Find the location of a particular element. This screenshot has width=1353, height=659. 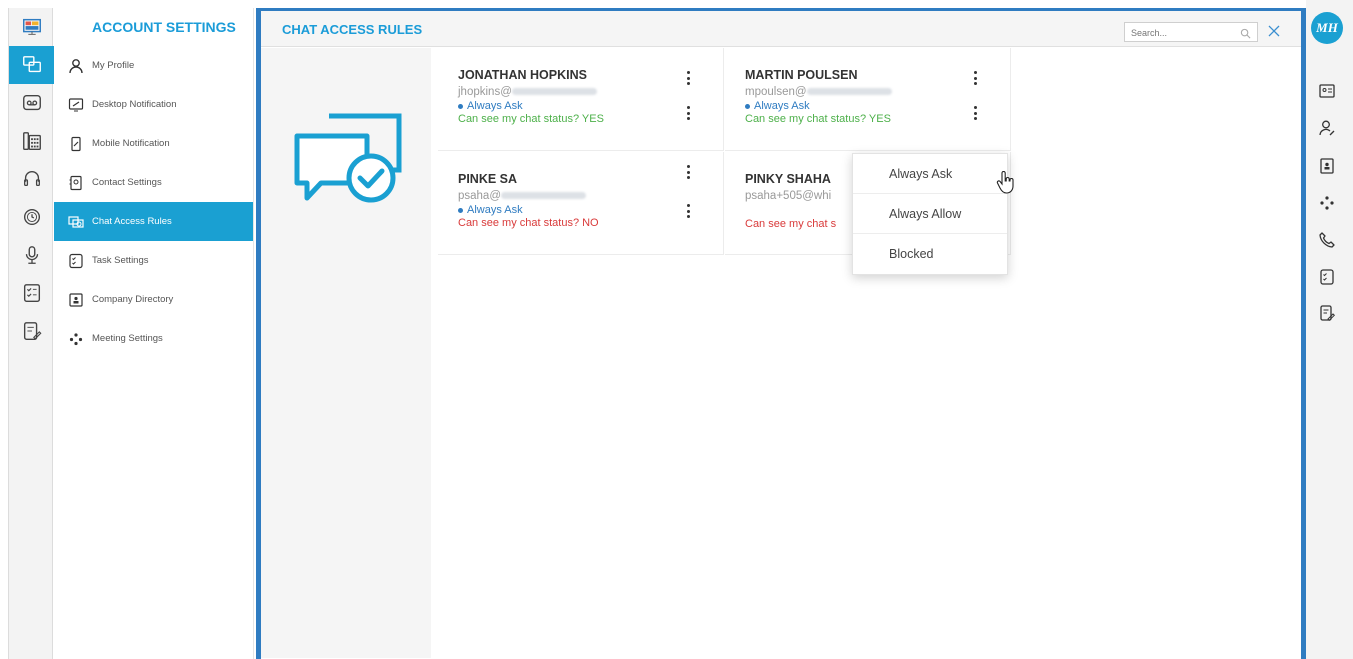

desk-phone-icon is located at coordinates (31, 141).